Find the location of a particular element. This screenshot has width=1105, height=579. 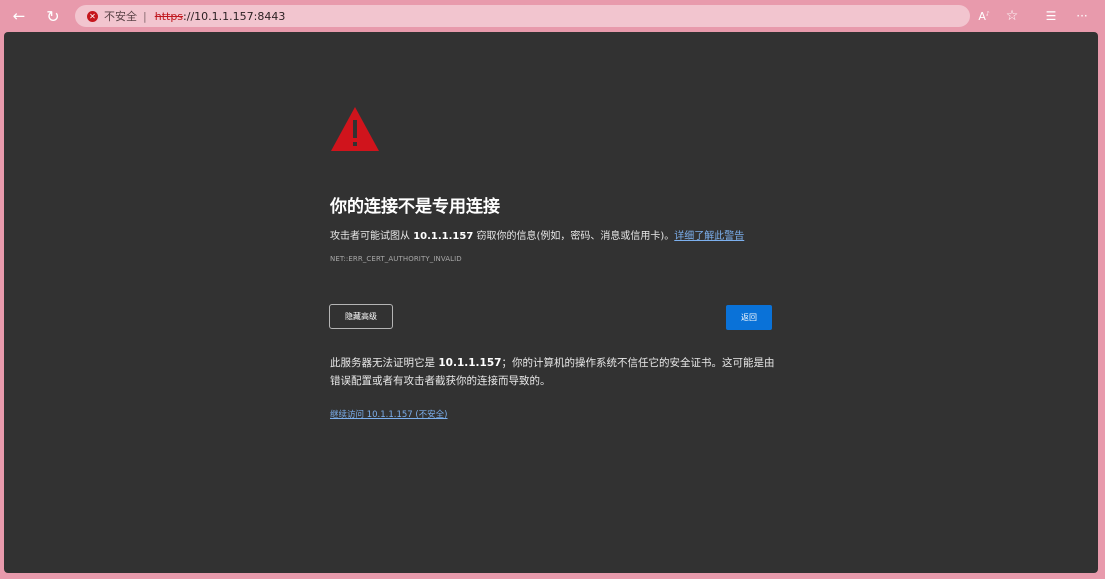

favorites-list-icon: ☰ is located at coordinates (1051, 16).